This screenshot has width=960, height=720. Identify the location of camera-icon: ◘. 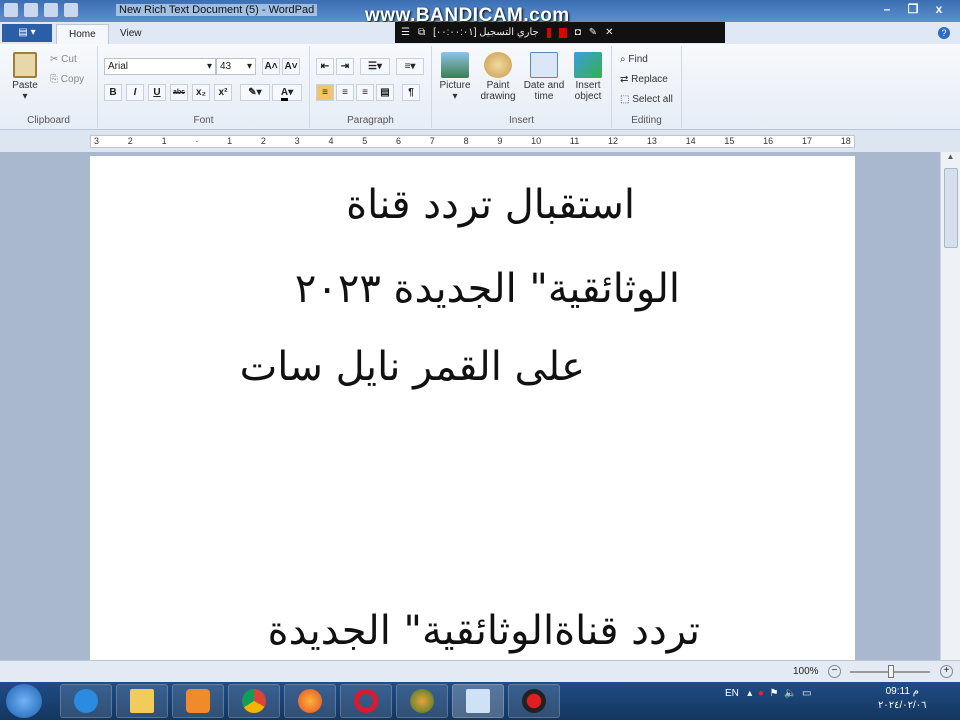
(578, 32).